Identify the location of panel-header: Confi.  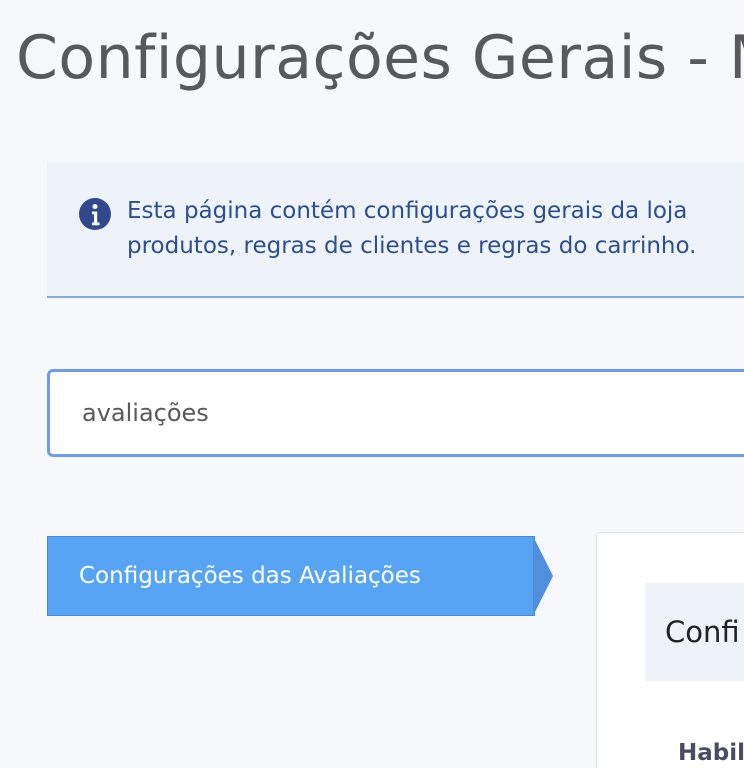
(694, 632).